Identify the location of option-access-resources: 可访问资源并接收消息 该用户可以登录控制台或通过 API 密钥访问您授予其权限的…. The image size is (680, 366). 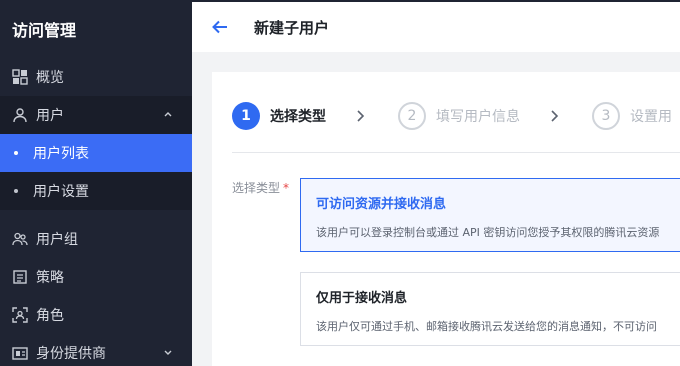
(490, 215).